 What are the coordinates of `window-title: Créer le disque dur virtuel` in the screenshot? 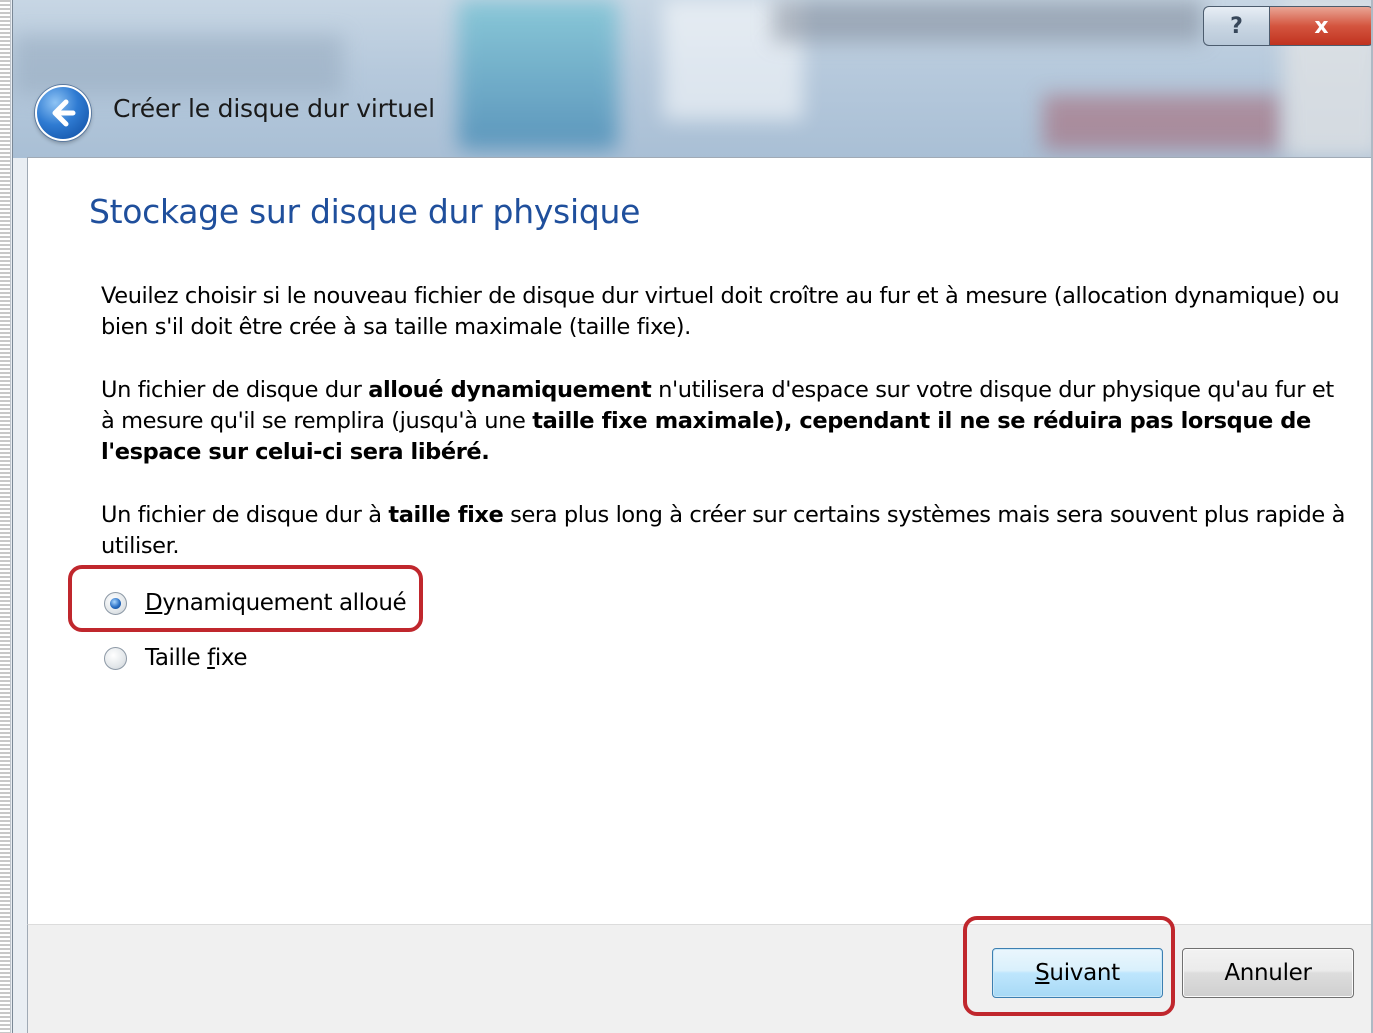 It's located at (274, 108).